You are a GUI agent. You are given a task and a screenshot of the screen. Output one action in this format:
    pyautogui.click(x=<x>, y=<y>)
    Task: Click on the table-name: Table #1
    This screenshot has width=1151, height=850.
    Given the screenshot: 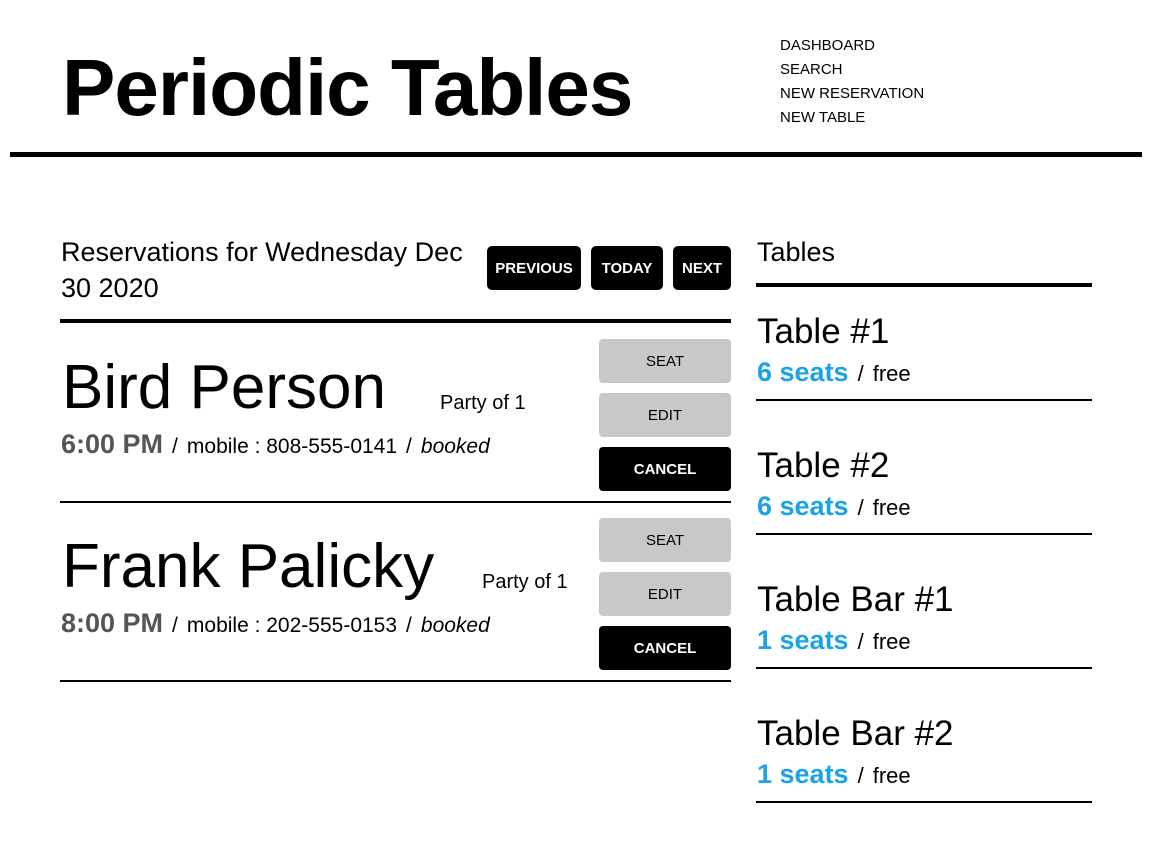 What is the action you would take?
    pyautogui.click(x=823, y=331)
    